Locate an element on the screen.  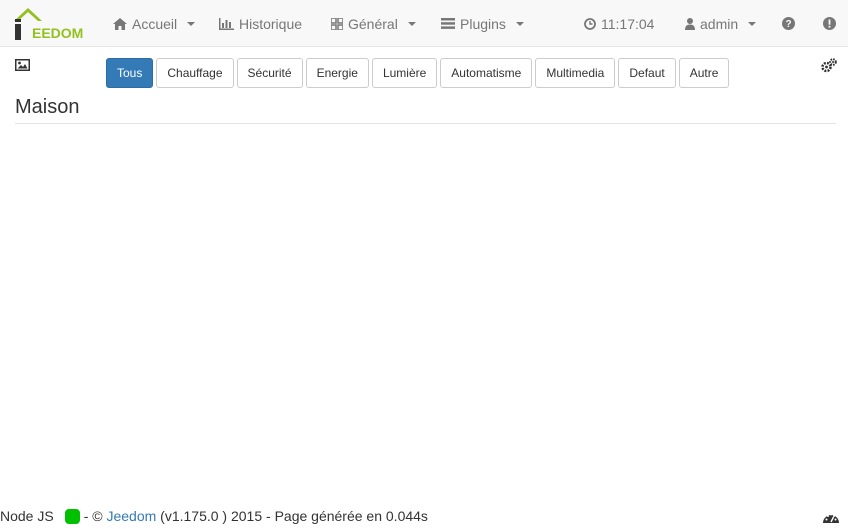
nav-user-menu: admin is located at coordinates (721, 23).